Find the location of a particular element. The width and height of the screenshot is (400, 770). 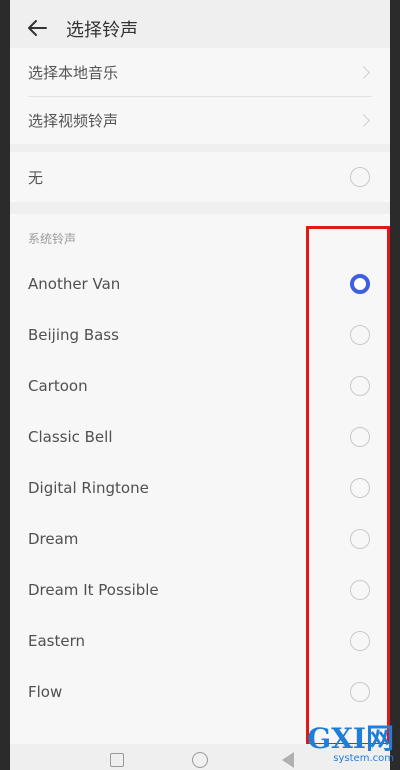

ringtone-item: Digital Ringtone is located at coordinates (200, 488).